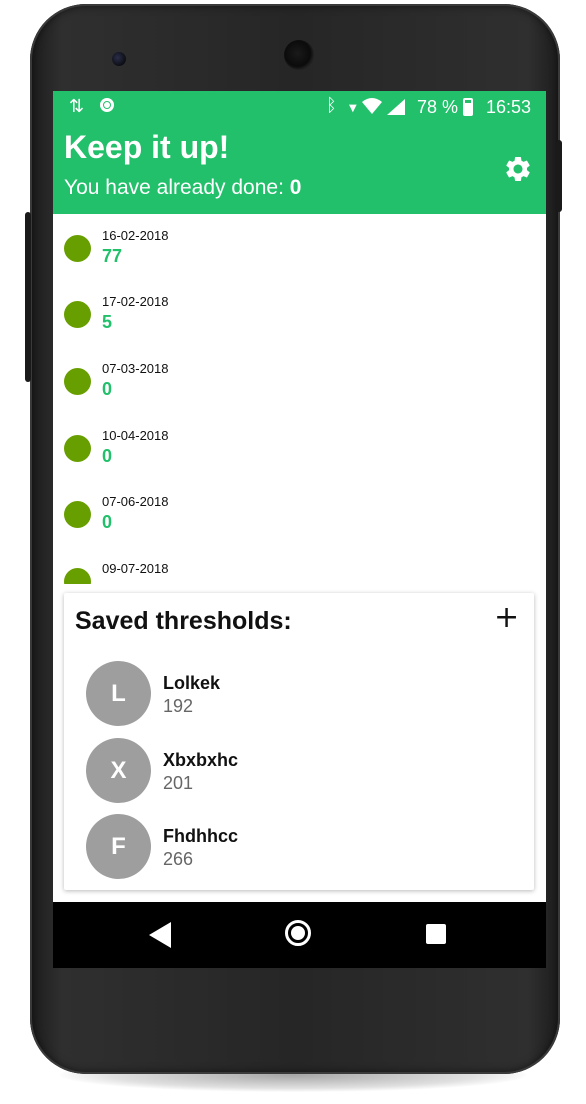  I want to click on avatar: F, so click(118, 846).